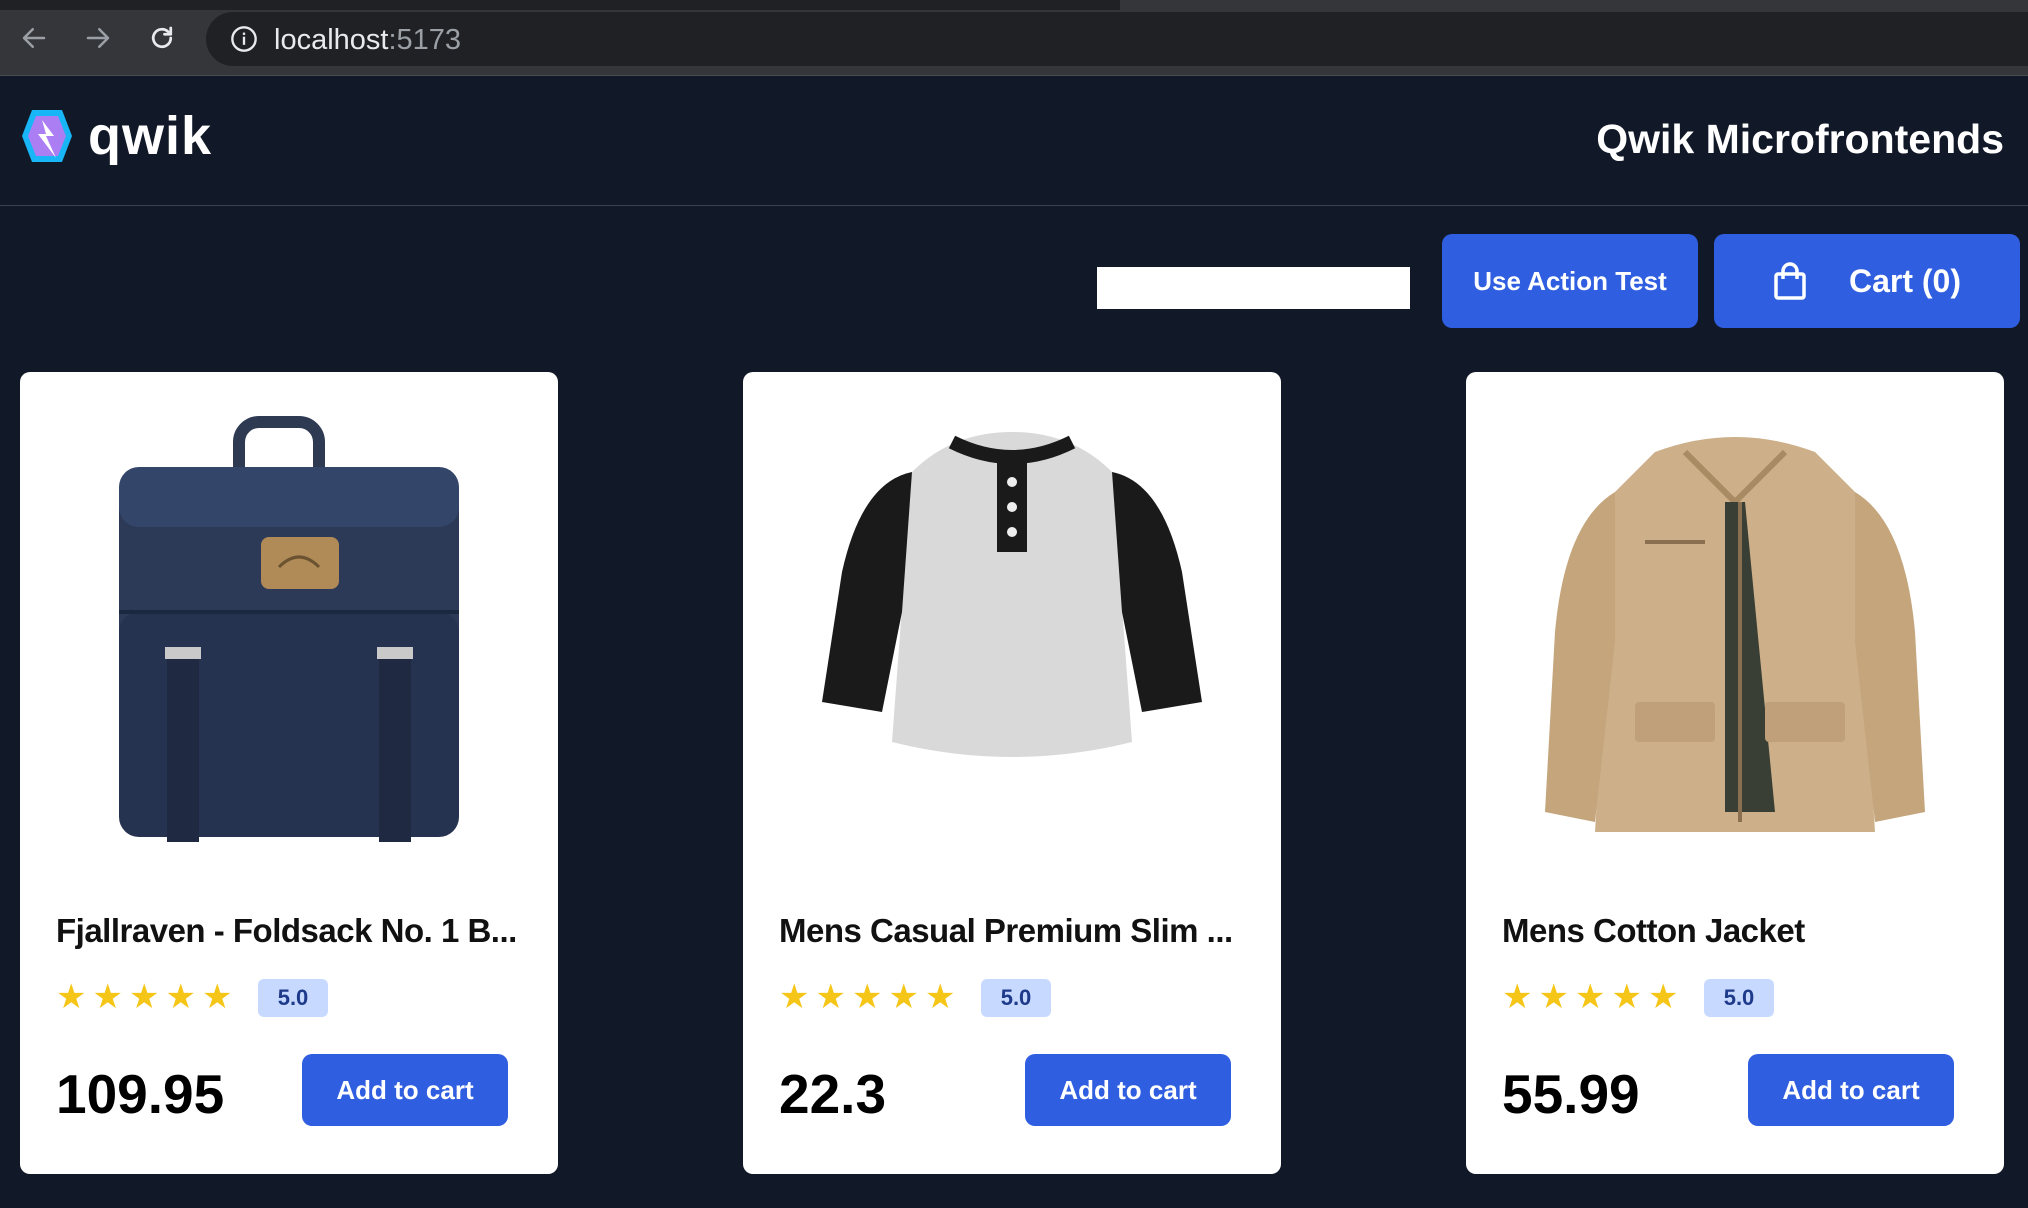 The width and height of the screenshot is (2028, 1208). I want to click on back-arrow-icon, so click(34, 38).